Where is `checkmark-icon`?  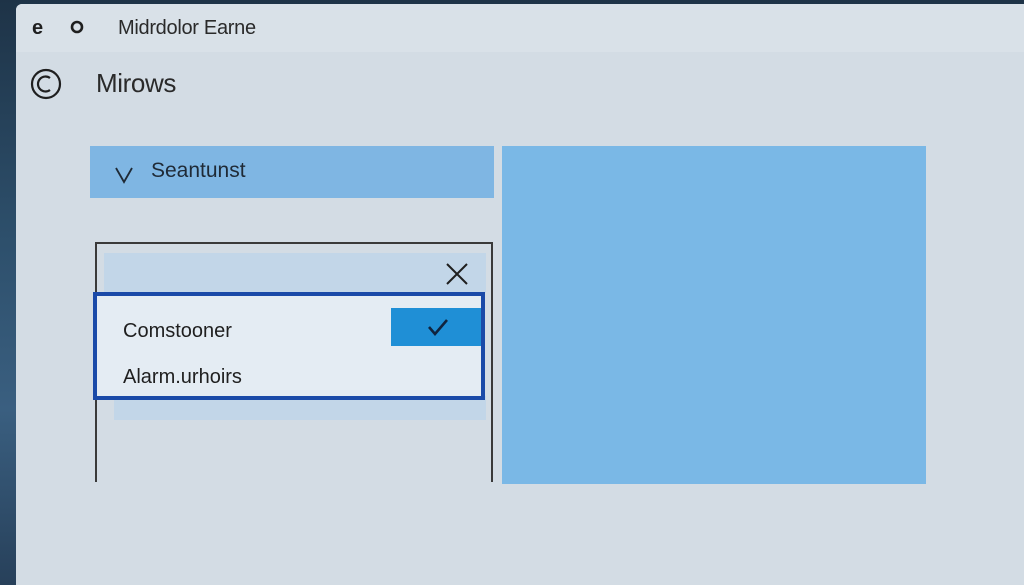 checkmark-icon is located at coordinates (438, 327).